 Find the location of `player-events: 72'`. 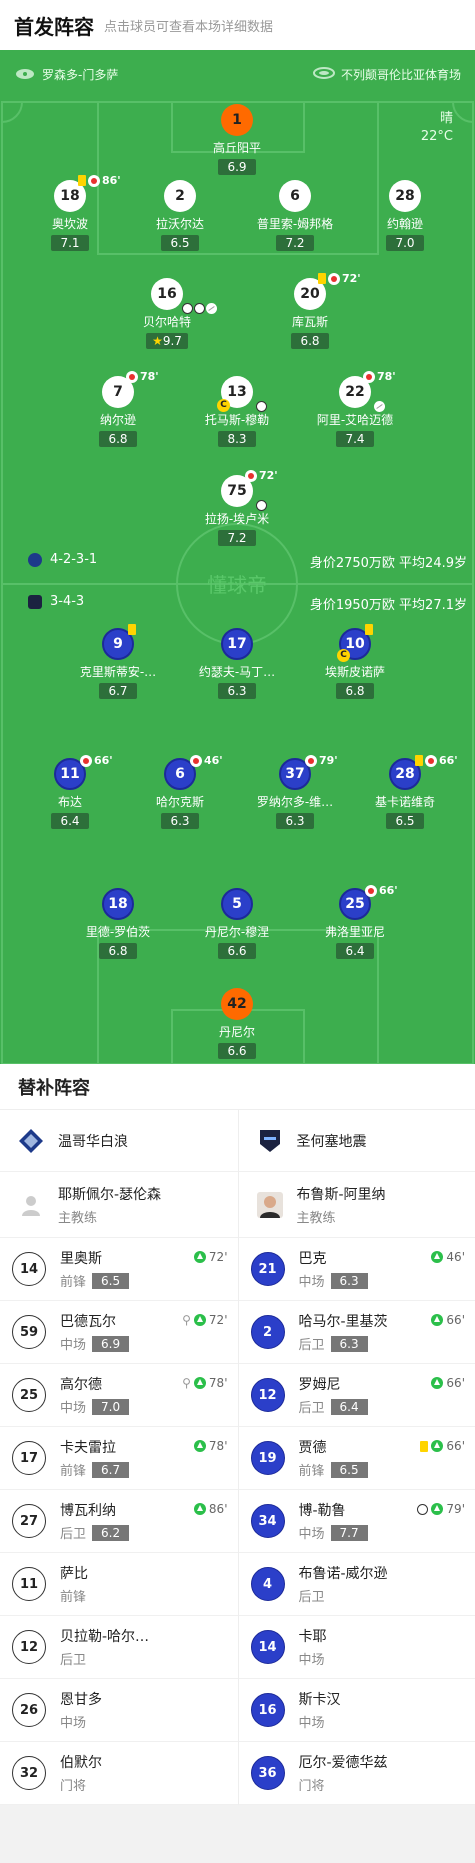

player-events: 72' is located at coordinates (261, 475).